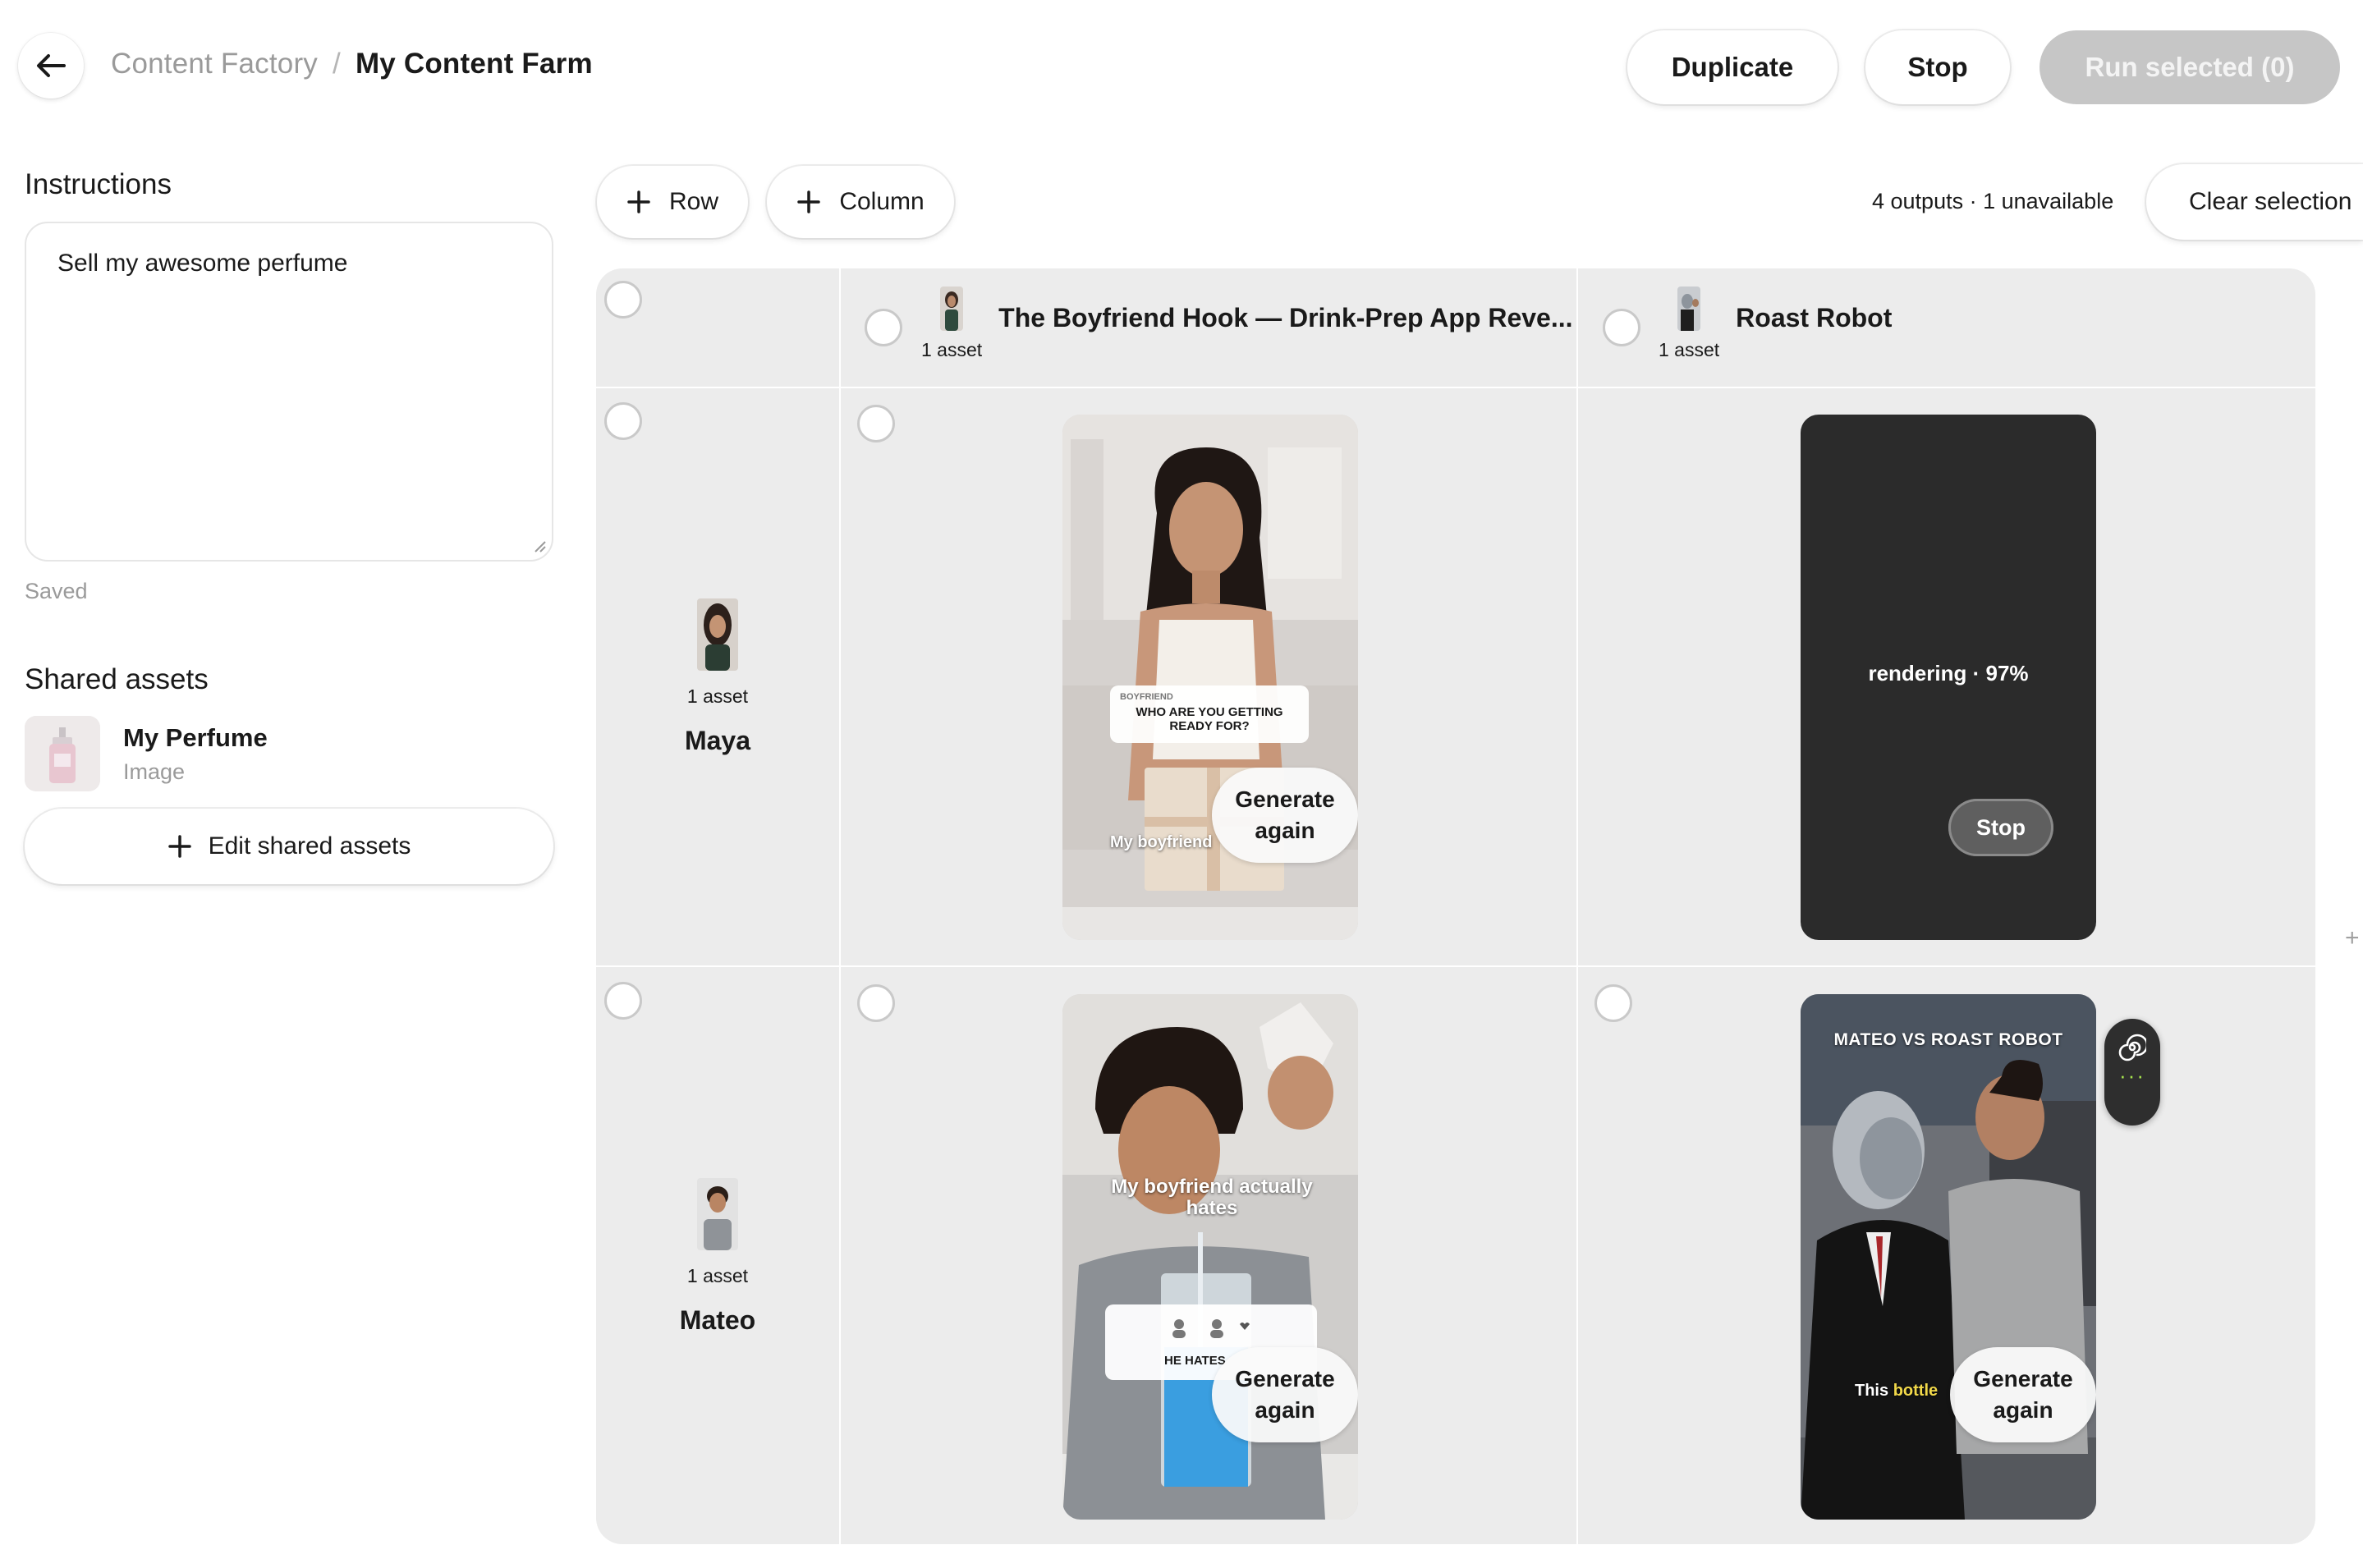  What do you see at coordinates (693, 201) in the screenshot?
I see `add-row-label: Row` at bounding box center [693, 201].